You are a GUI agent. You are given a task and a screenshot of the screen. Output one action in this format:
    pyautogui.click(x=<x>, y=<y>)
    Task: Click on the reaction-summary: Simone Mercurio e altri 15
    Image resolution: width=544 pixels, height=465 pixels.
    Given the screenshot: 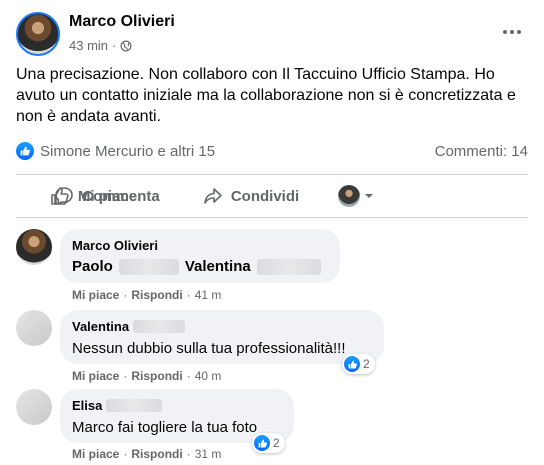 What is the action you would take?
    pyautogui.click(x=115, y=151)
    